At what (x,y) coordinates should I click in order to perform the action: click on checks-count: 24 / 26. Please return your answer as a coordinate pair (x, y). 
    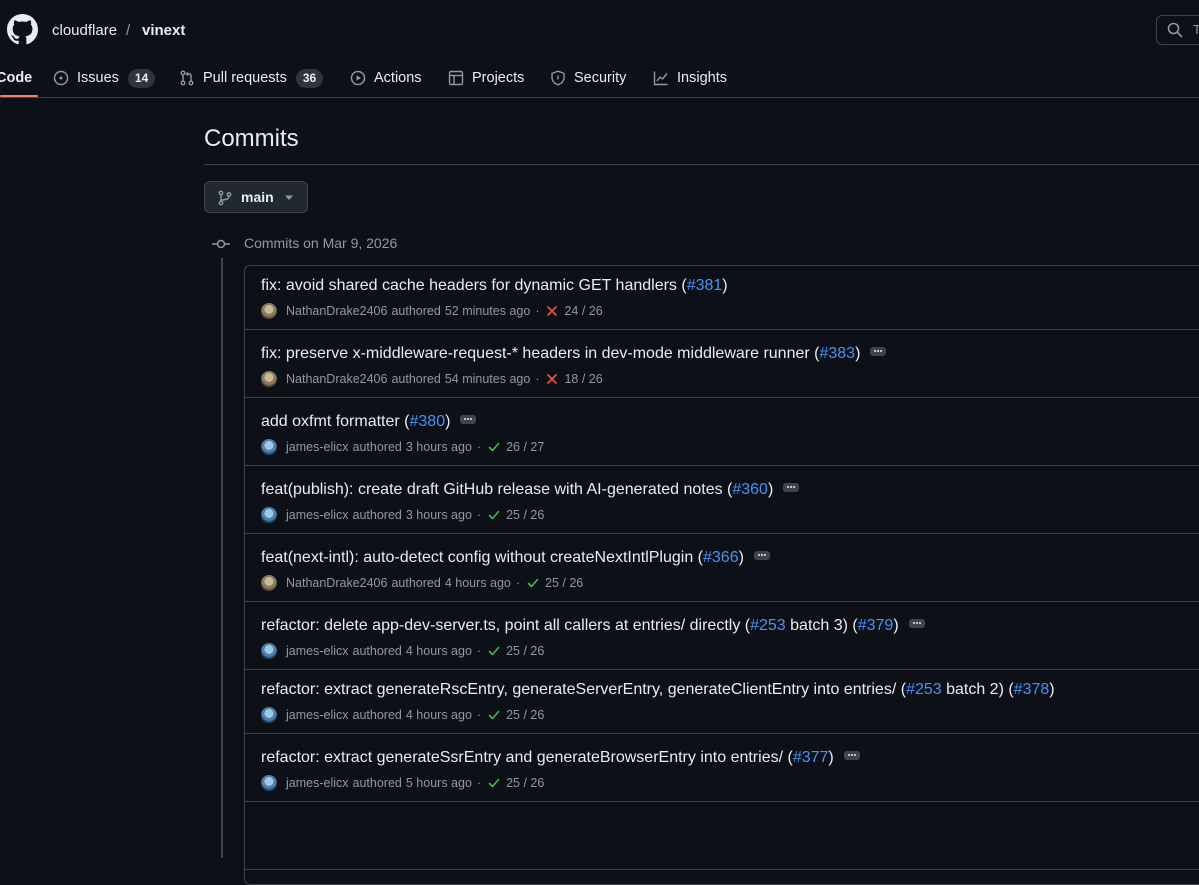
    Looking at the image, I should click on (583, 311).